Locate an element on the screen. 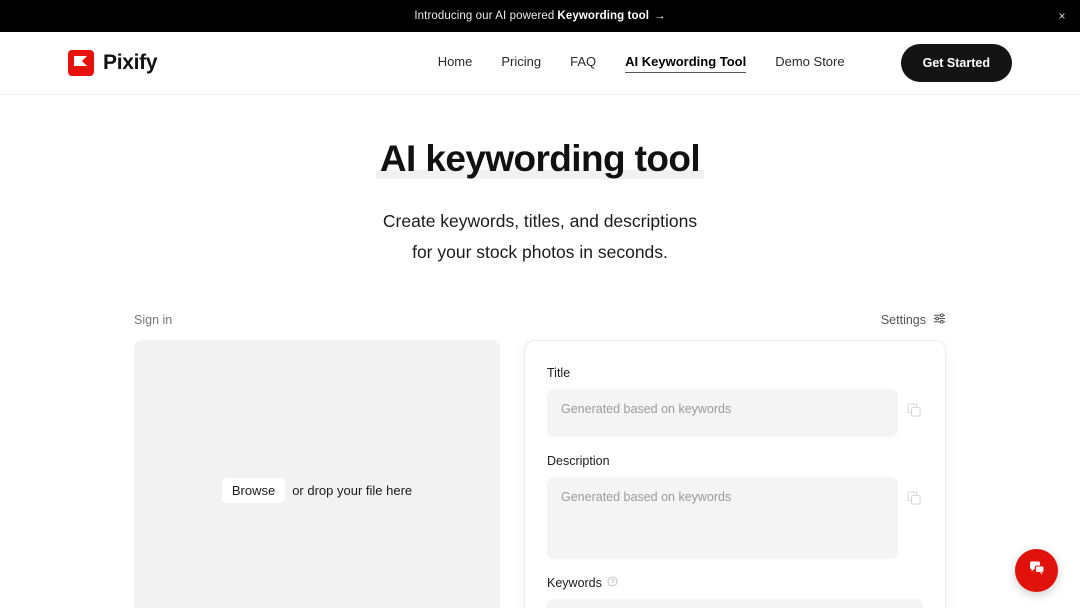 This screenshot has width=1080, height=608. description-field-group: Description Generated based on keywords is located at coordinates (735, 507).